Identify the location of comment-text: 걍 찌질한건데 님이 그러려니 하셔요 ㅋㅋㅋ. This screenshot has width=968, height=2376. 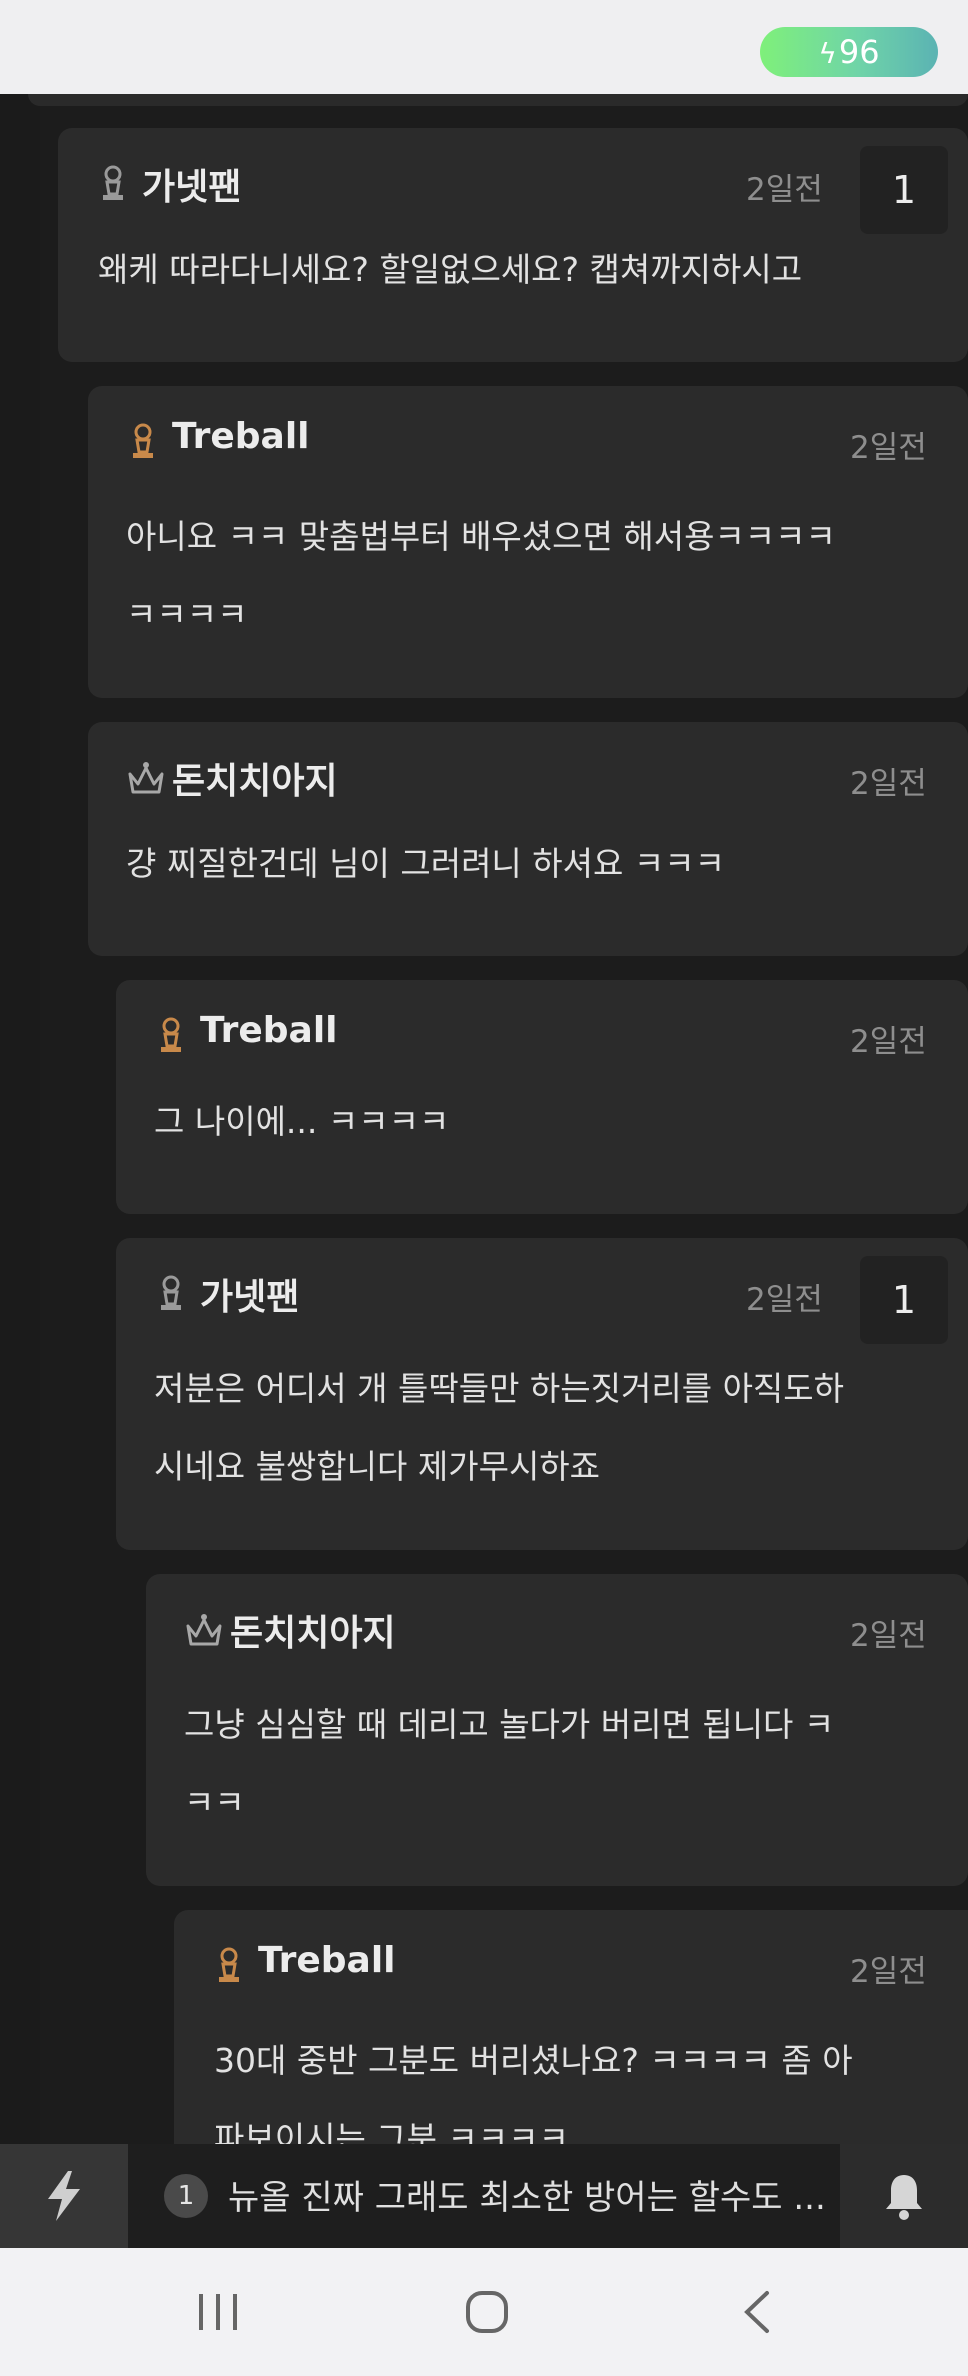
(425, 863).